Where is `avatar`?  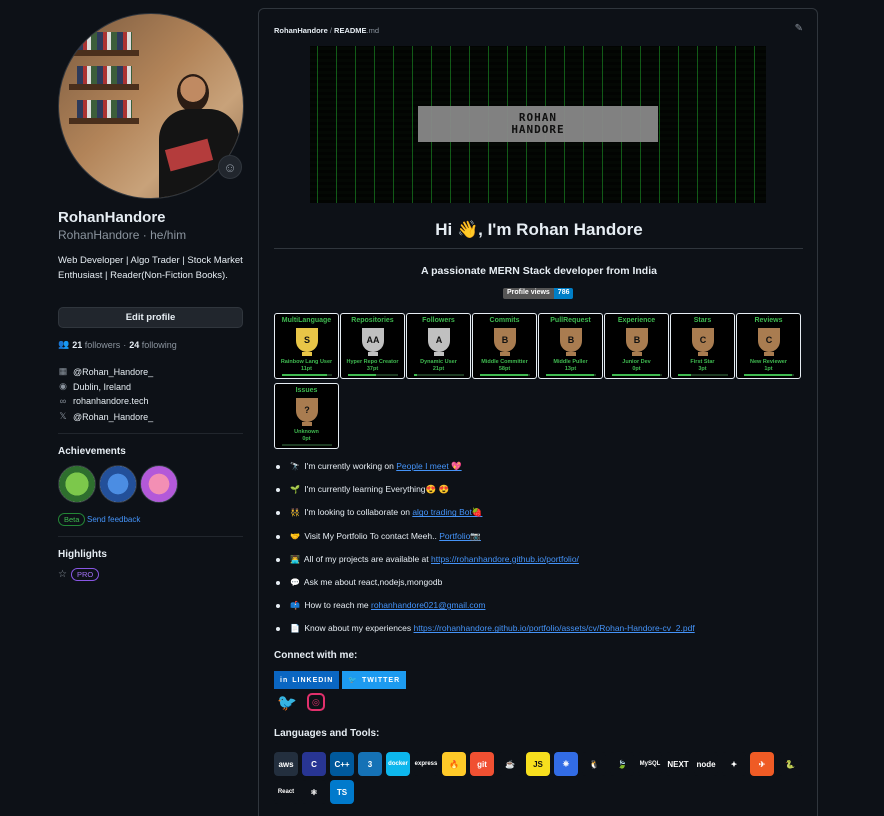 avatar is located at coordinates (151, 106).